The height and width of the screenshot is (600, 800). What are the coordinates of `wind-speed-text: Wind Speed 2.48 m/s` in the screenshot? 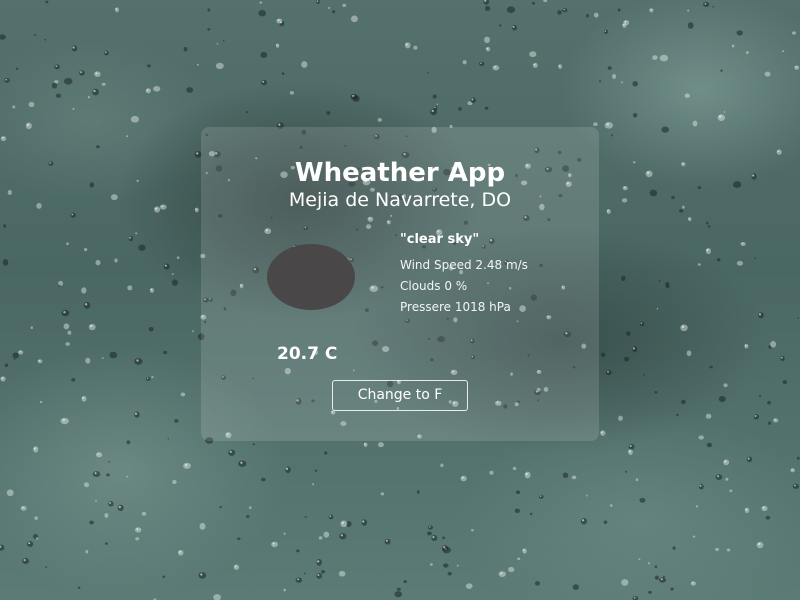 It's located at (464, 265).